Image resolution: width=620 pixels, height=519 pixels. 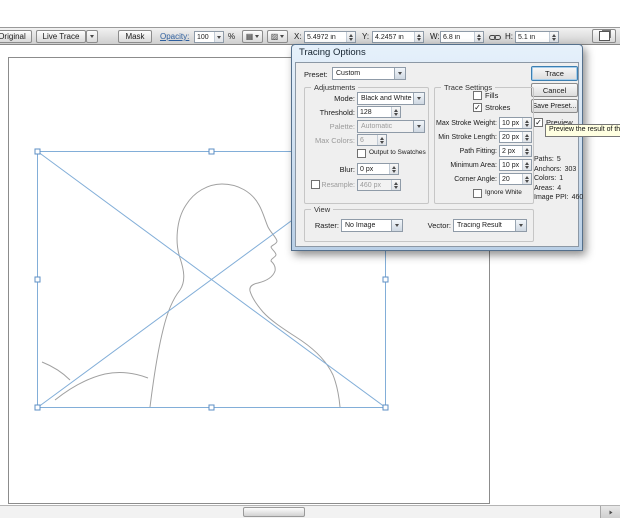 I want to click on minimum-area-field: 10 px, so click(x=515, y=165).